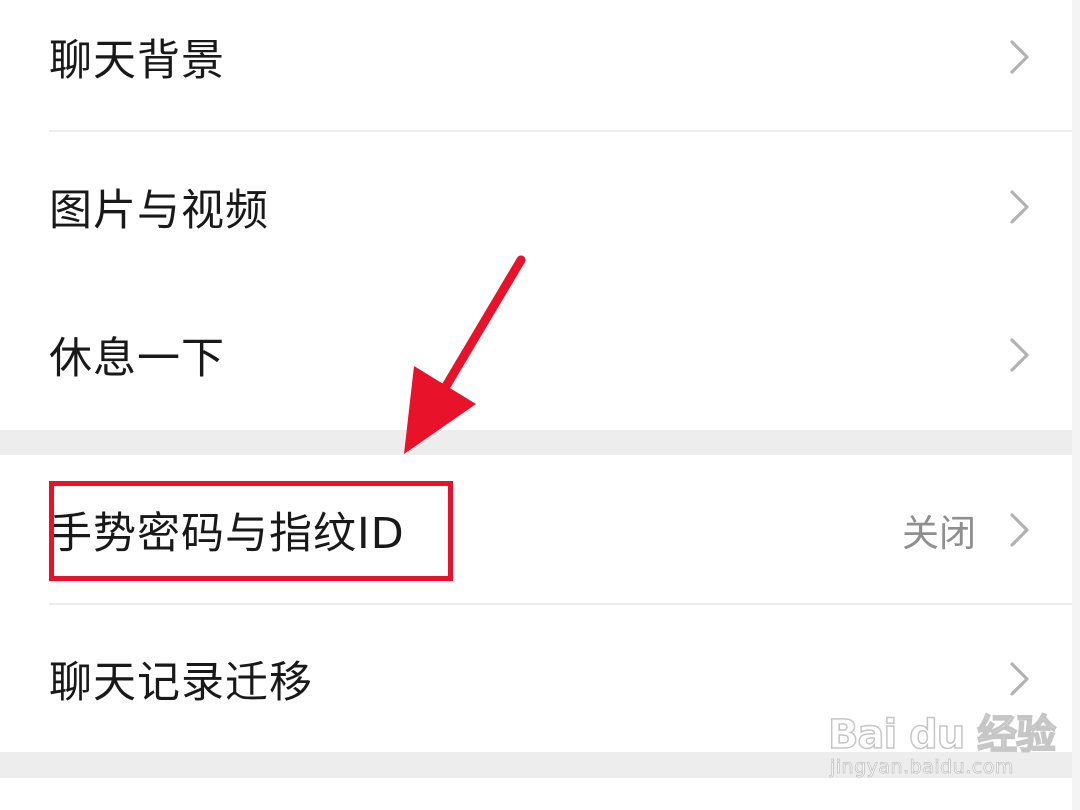  What do you see at coordinates (922, 767) in the screenshot?
I see `watermark-url: jingyan.baidu.com` at bounding box center [922, 767].